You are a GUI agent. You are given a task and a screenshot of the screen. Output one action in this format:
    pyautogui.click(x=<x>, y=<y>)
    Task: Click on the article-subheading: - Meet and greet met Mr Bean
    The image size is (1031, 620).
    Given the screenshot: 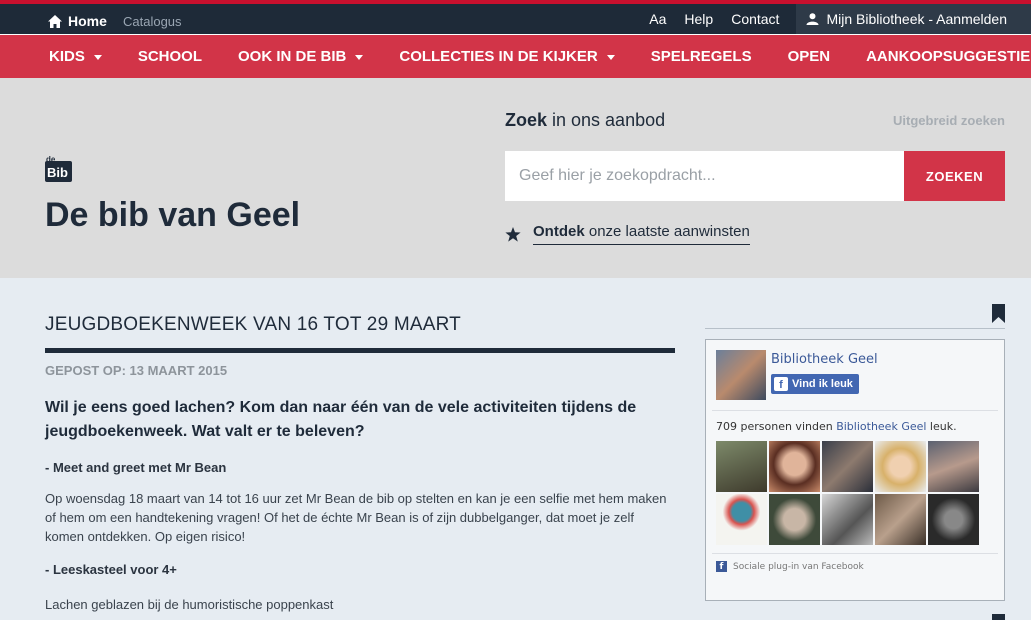 What is the action you would take?
    pyautogui.click(x=136, y=467)
    